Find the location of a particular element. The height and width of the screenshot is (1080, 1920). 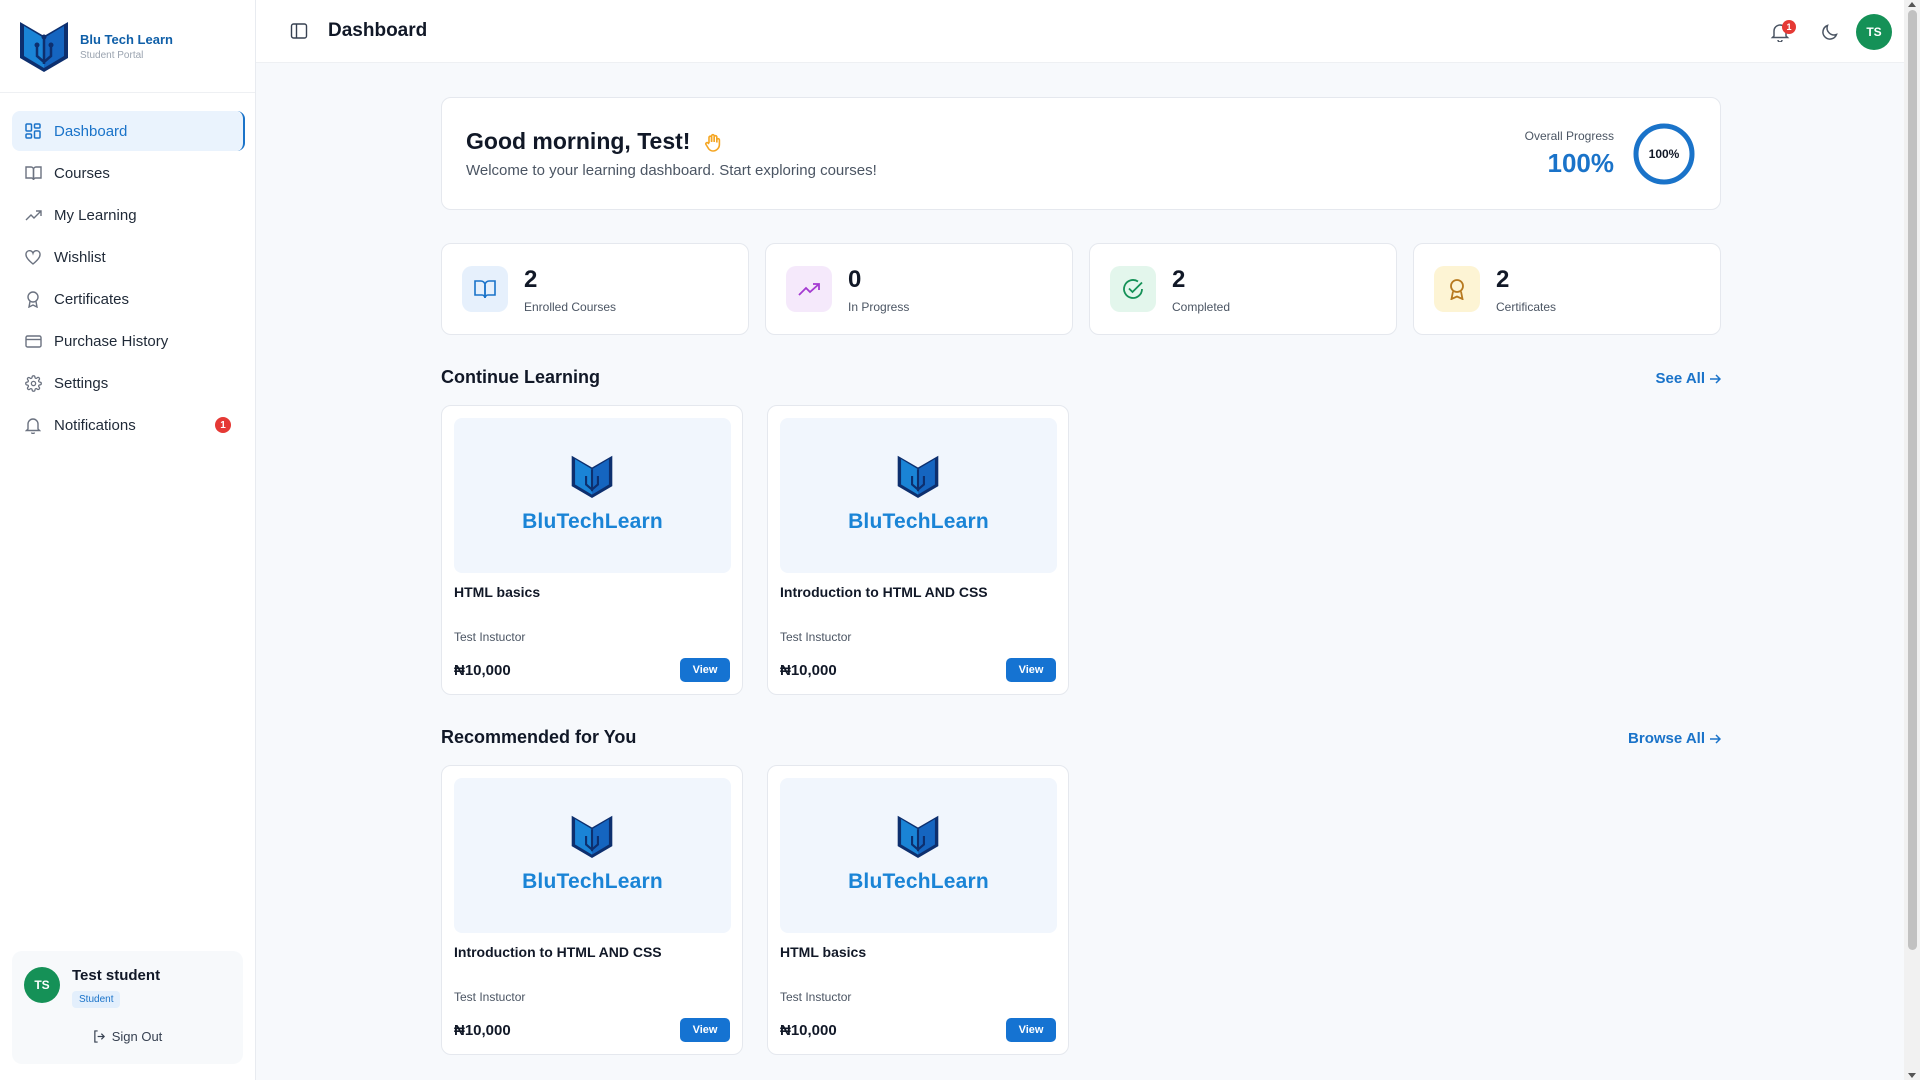

brand-name: Blu Tech Learn is located at coordinates (126, 39).